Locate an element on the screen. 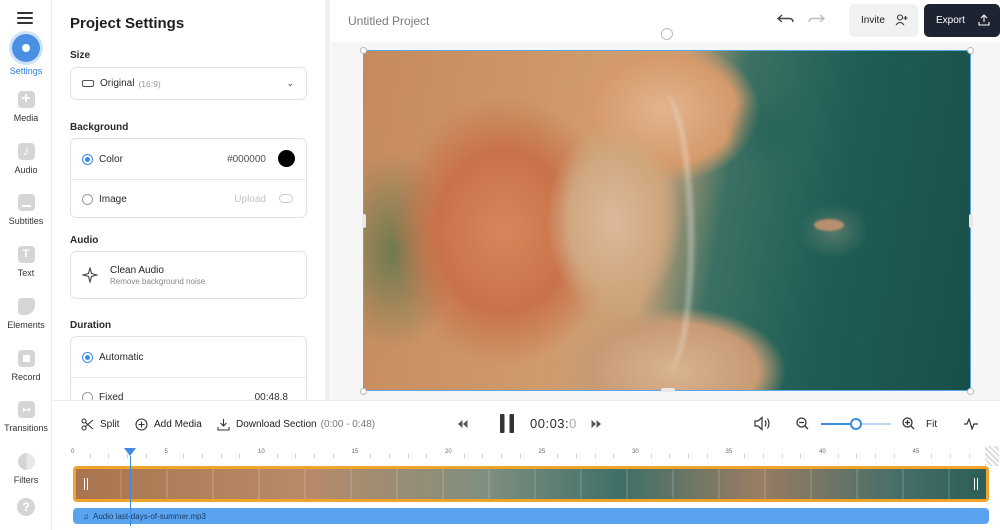 The width and height of the screenshot is (1000, 530). sparkle-icon is located at coordinates (90, 275).